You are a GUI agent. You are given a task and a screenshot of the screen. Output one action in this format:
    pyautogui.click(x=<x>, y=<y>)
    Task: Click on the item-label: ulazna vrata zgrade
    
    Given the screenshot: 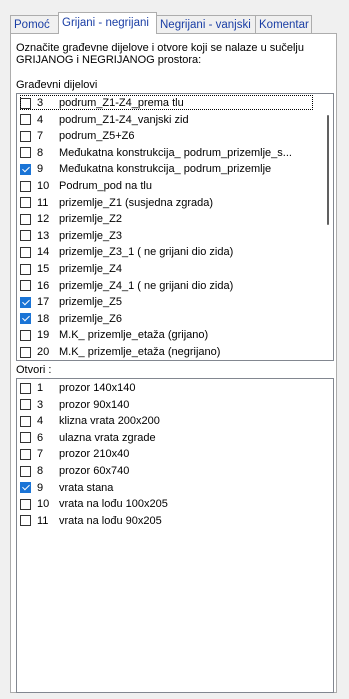 What is the action you would take?
    pyautogui.click(x=107, y=437)
    